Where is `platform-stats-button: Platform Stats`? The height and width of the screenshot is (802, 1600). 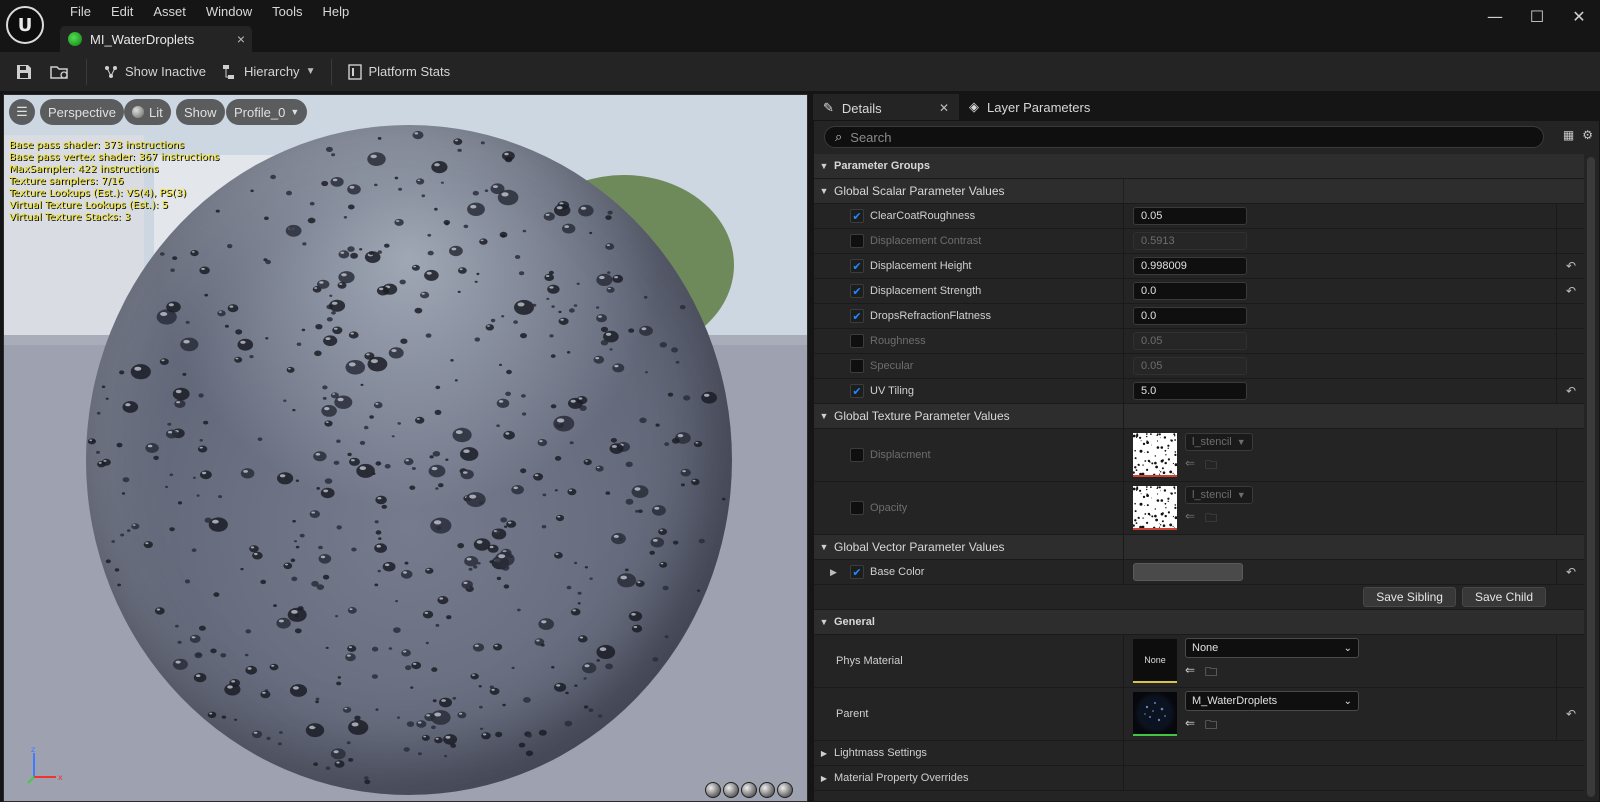 platform-stats-button: Platform Stats is located at coordinates (399, 72).